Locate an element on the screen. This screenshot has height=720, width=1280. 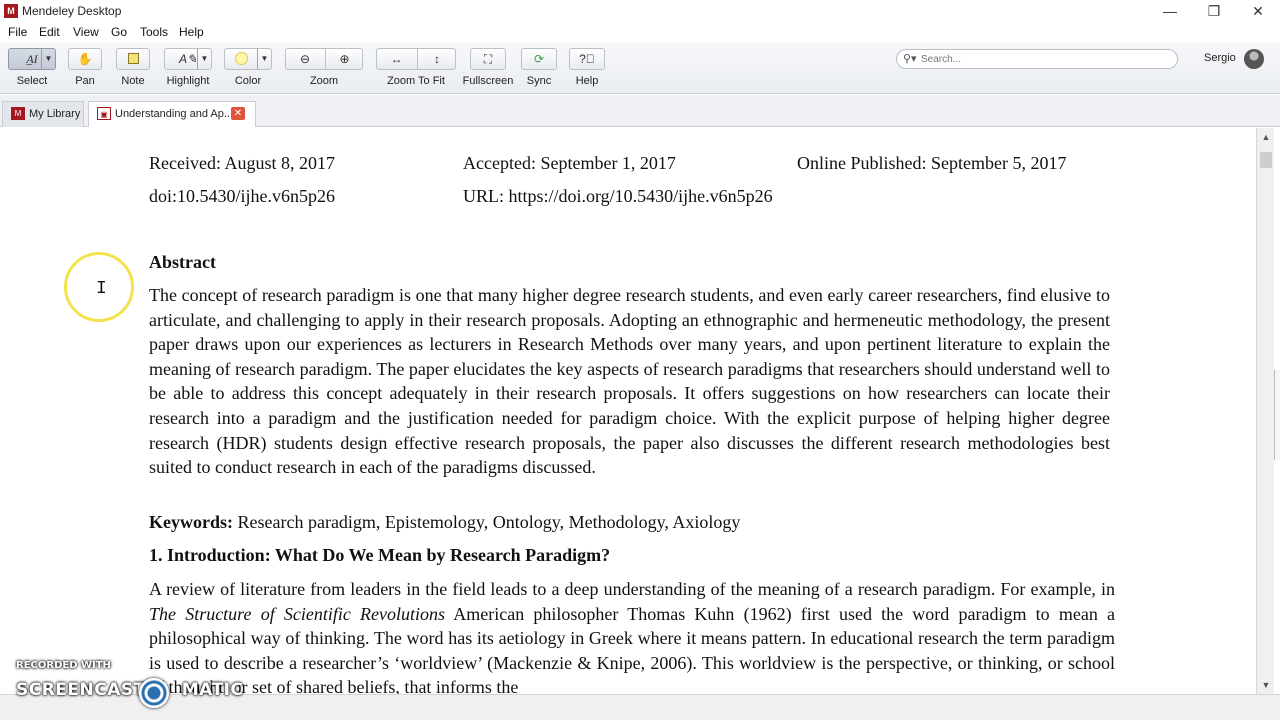
highlight-button: A✎ ▼ is located at coordinates (188, 59).